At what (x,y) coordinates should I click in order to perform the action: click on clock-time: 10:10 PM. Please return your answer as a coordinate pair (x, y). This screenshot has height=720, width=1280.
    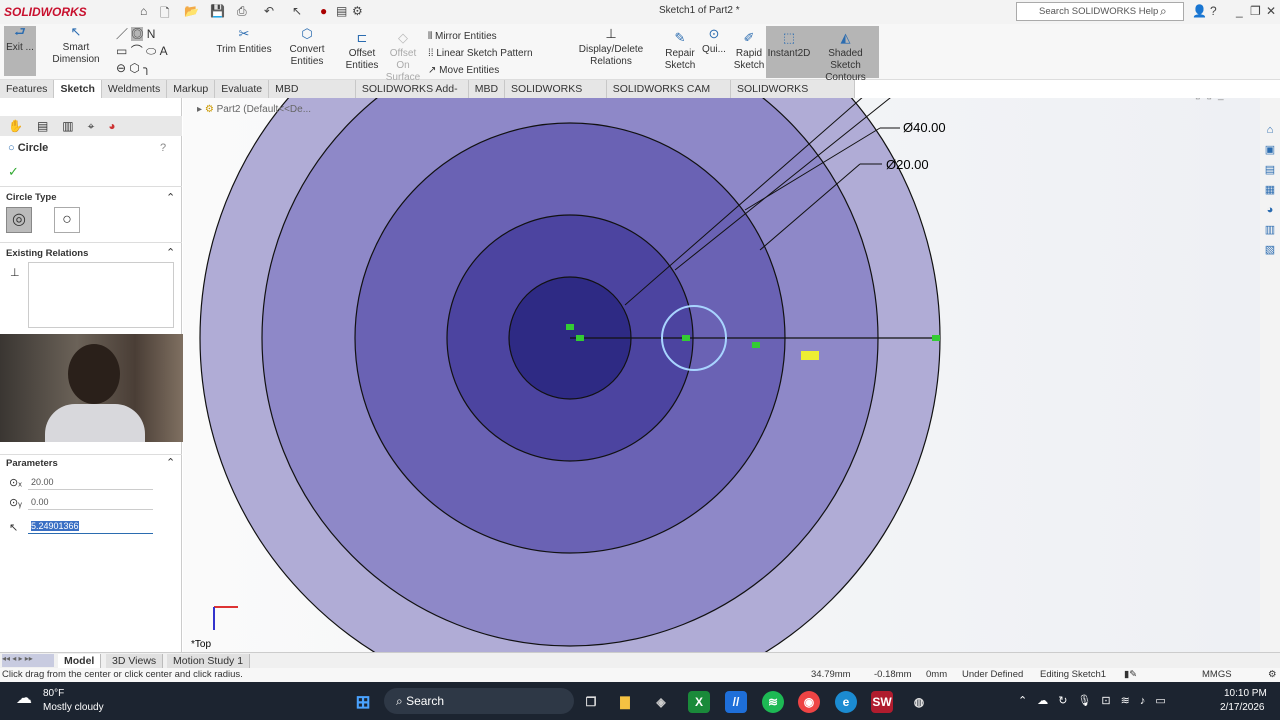
    Looking at the image, I should click on (1245, 693).